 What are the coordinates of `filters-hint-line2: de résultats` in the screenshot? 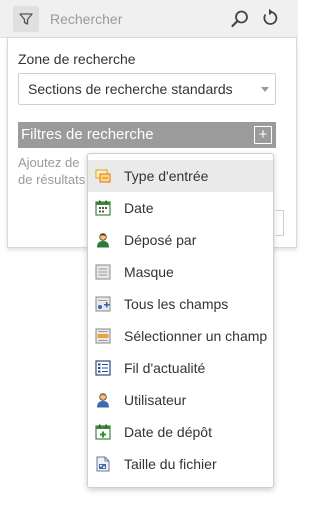 It's located at (52, 179).